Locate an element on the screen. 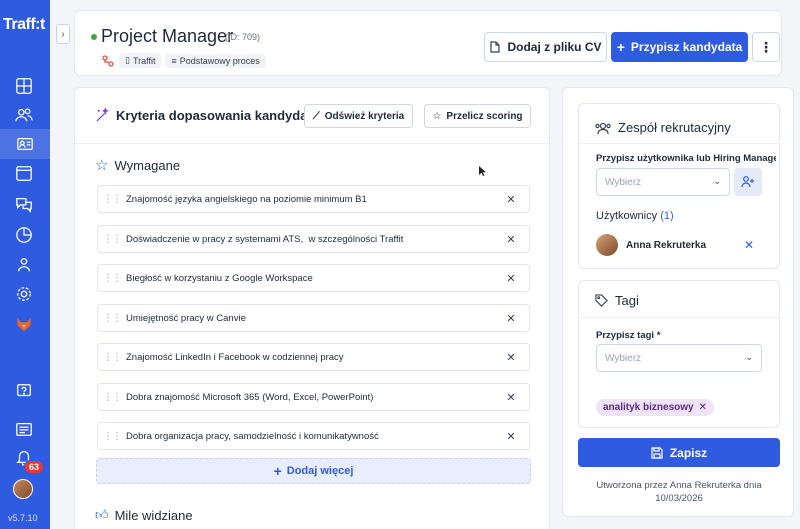 The width and height of the screenshot is (800, 529). assign-tags-label: Przypisz tagi * is located at coordinates (628, 335).